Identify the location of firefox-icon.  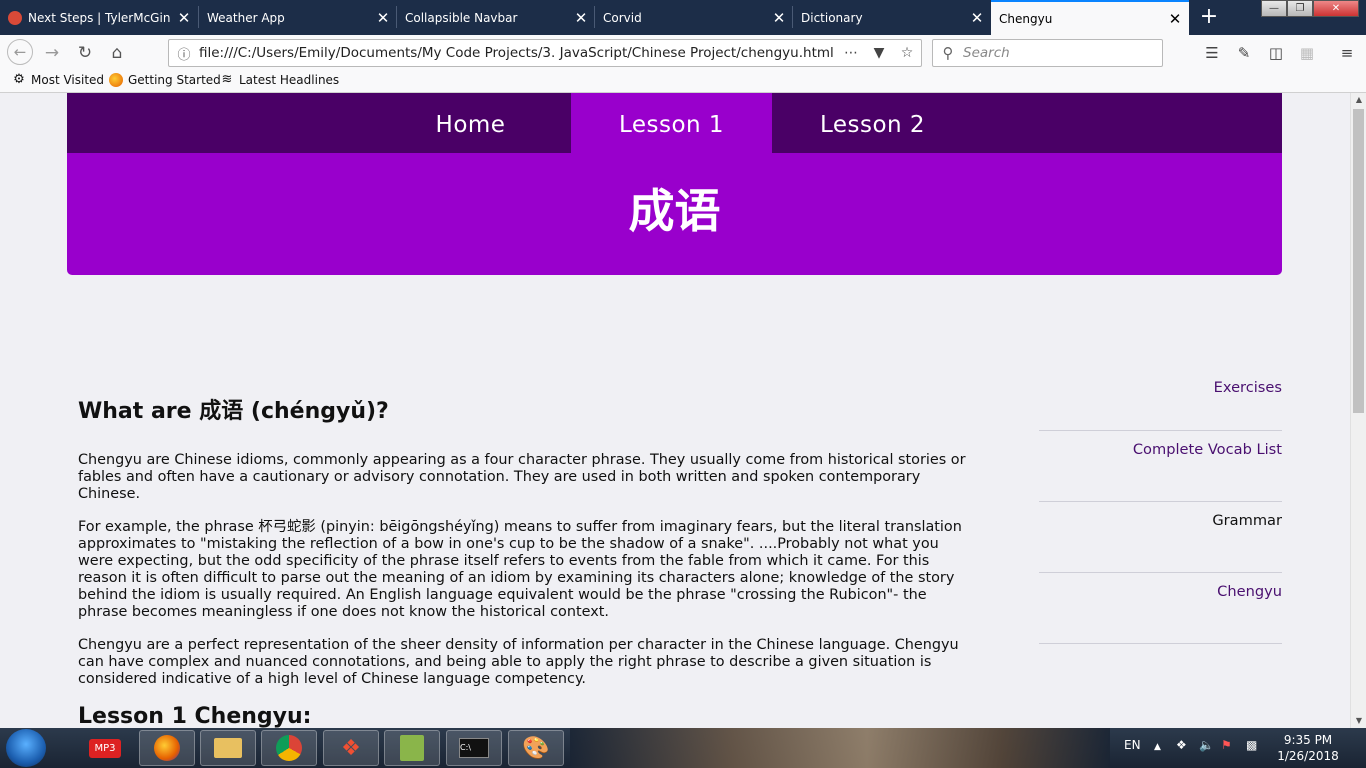
(116, 80).